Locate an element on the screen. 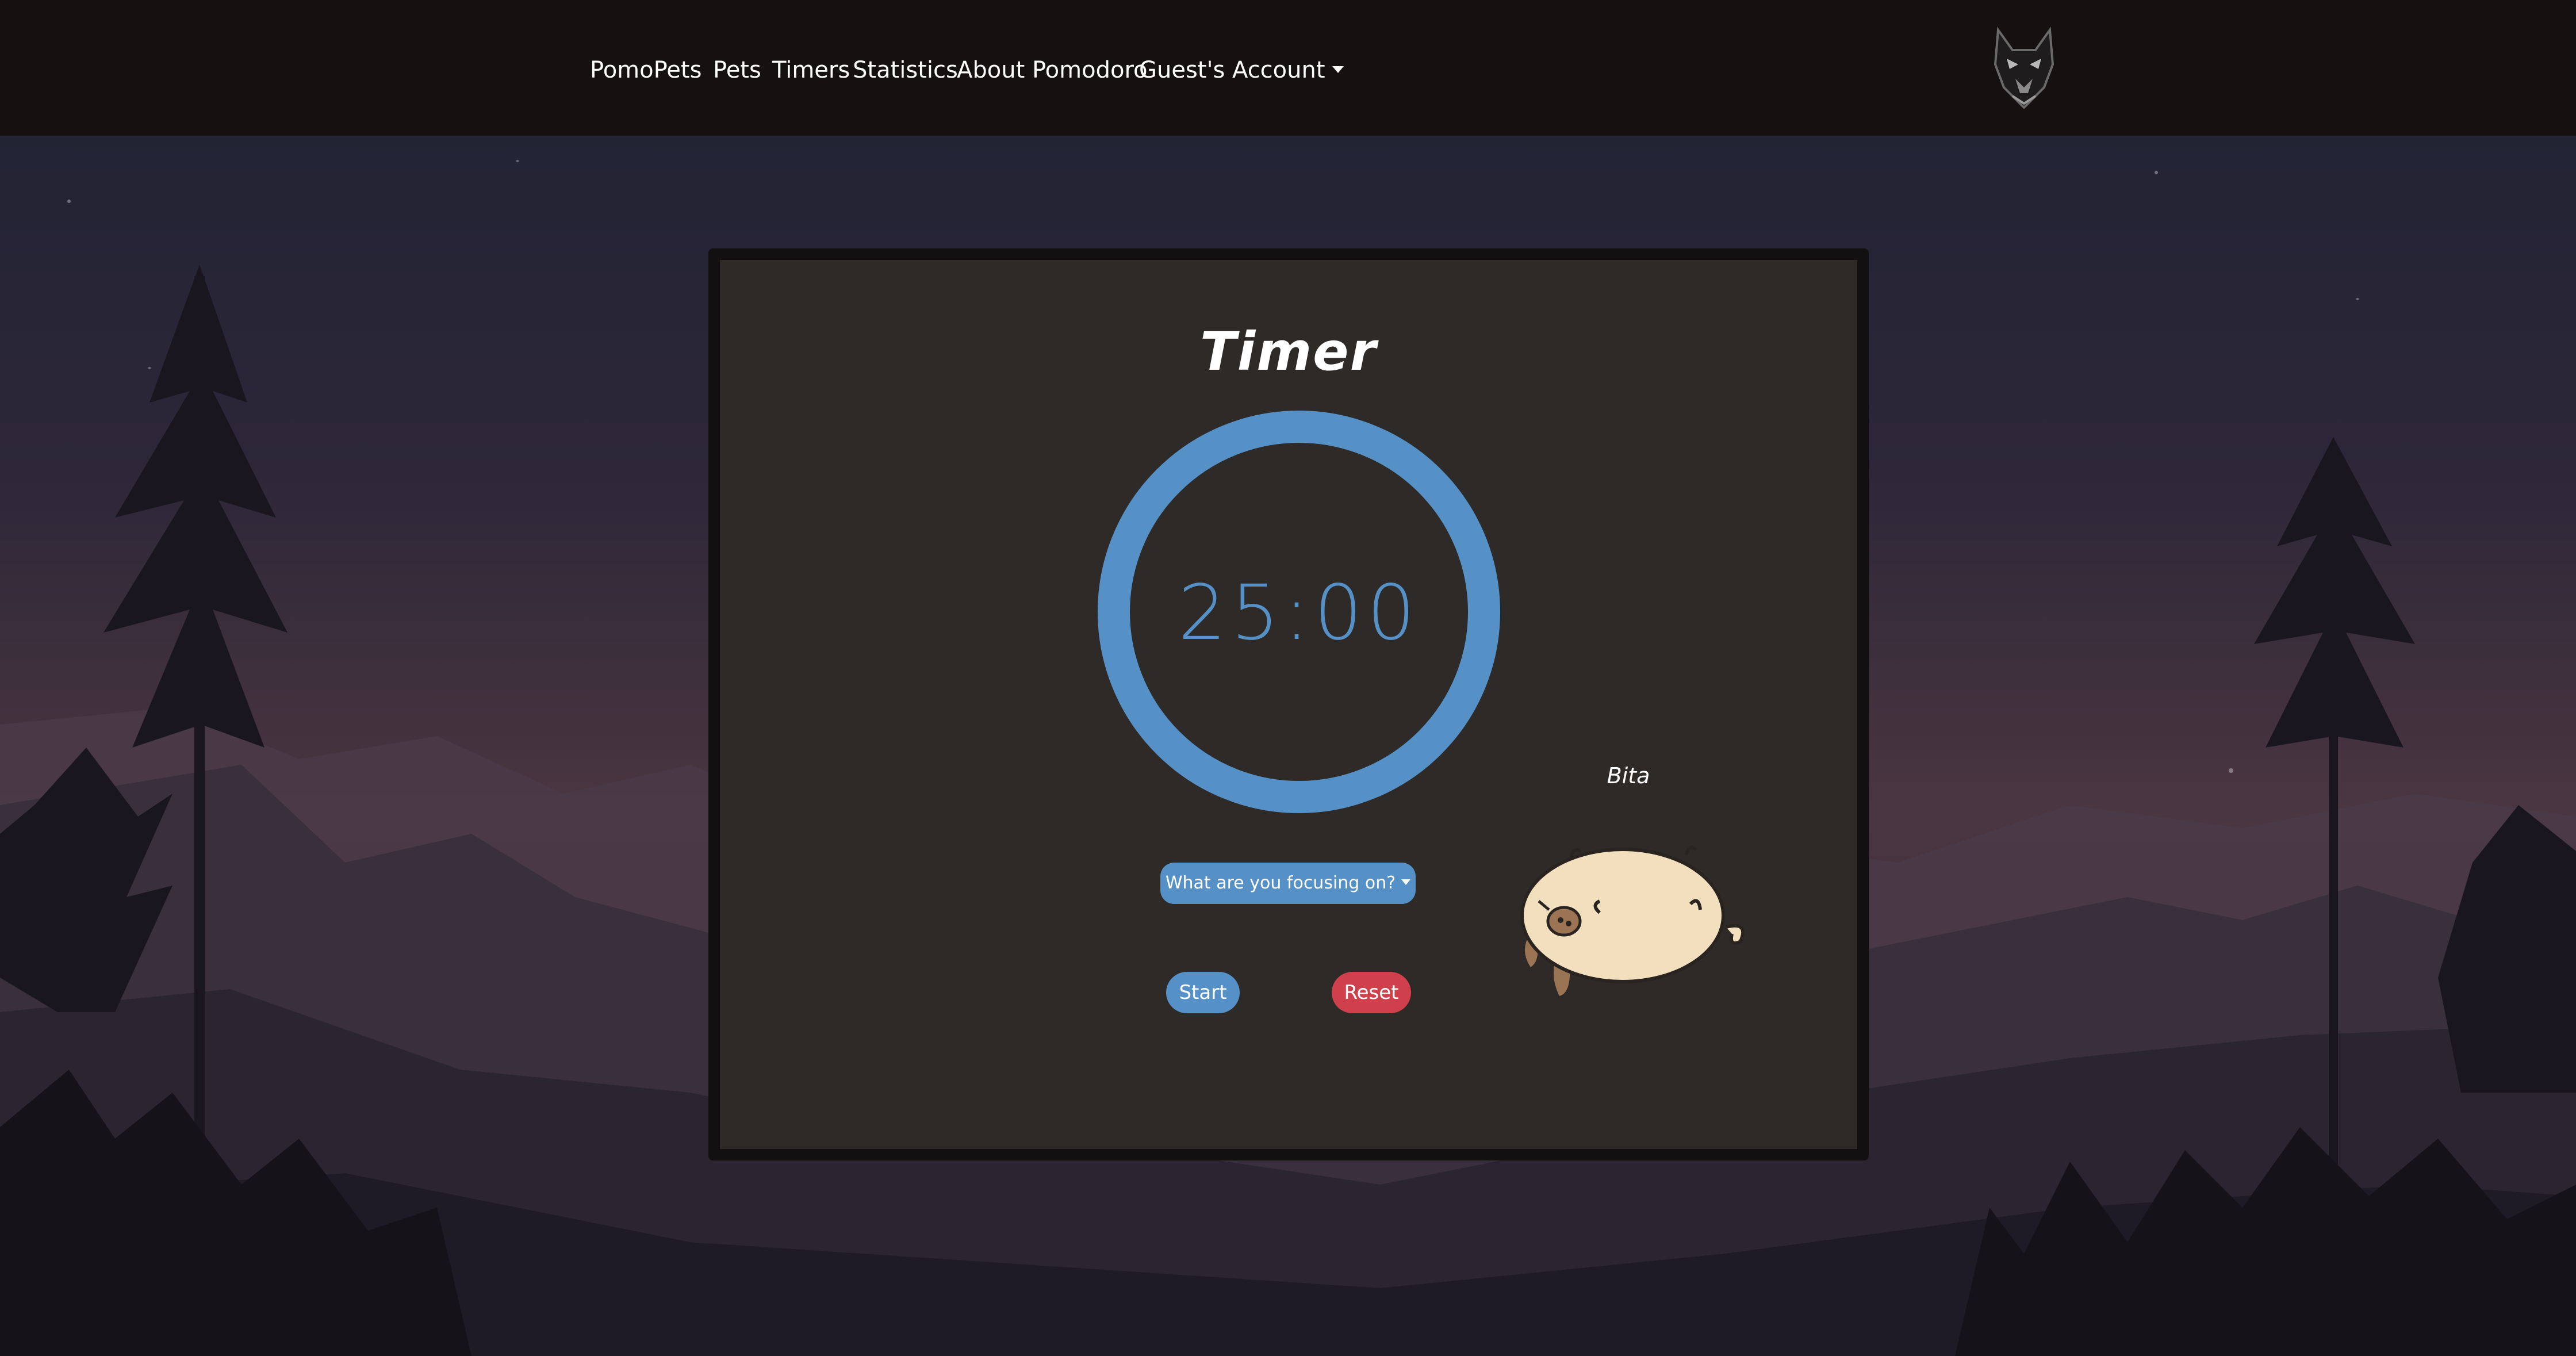 The height and width of the screenshot is (1356, 2576). timer-countdown: 25:00 is located at coordinates (1299, 613).